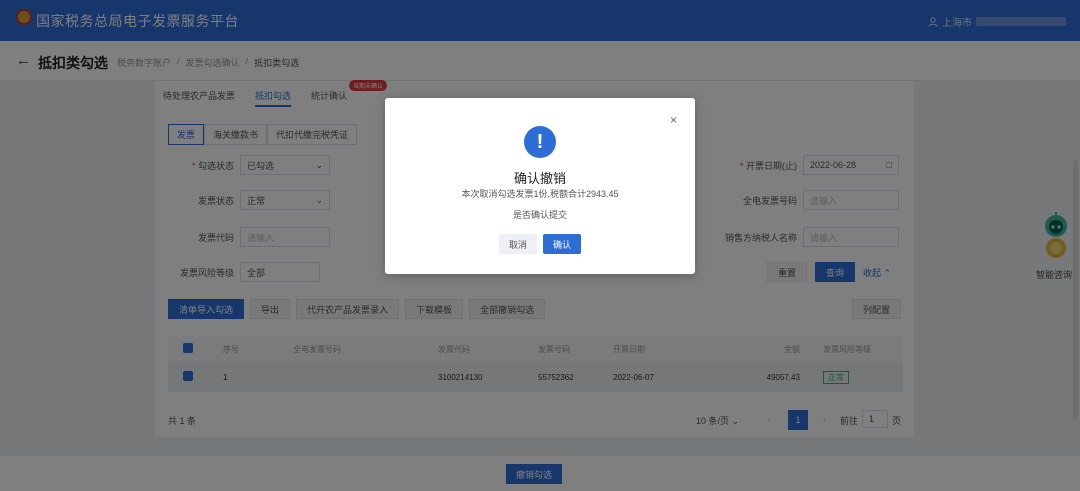 This screenshot has height=491, width=1080. Describe the element at coordinates (518, 244) in the screenshot. I see `cancel-button: 取消` at that location.